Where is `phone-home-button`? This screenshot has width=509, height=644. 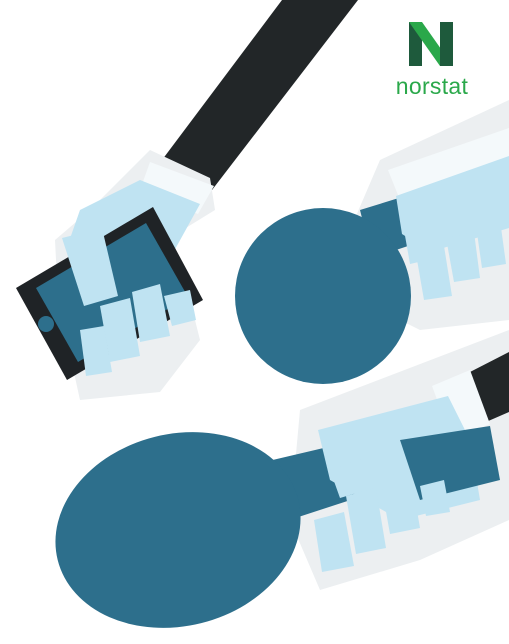
phone-home-button is located at coordinates (46, 324).